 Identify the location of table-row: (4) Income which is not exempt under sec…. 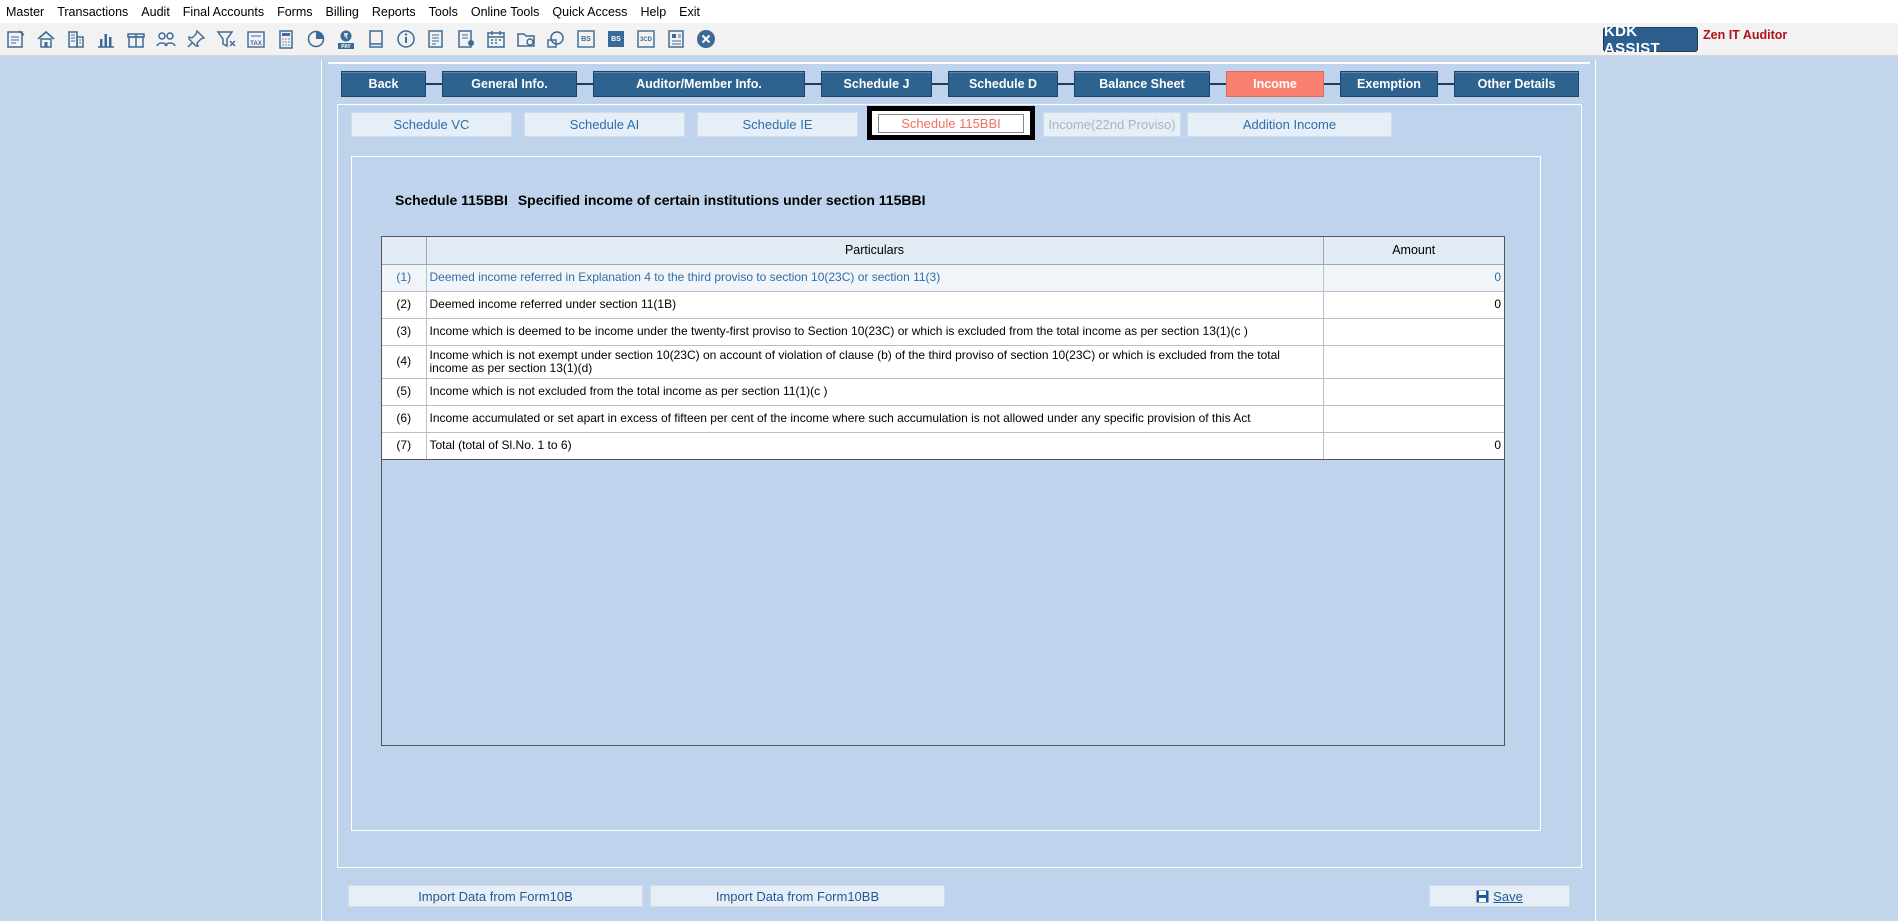
(943, 362).